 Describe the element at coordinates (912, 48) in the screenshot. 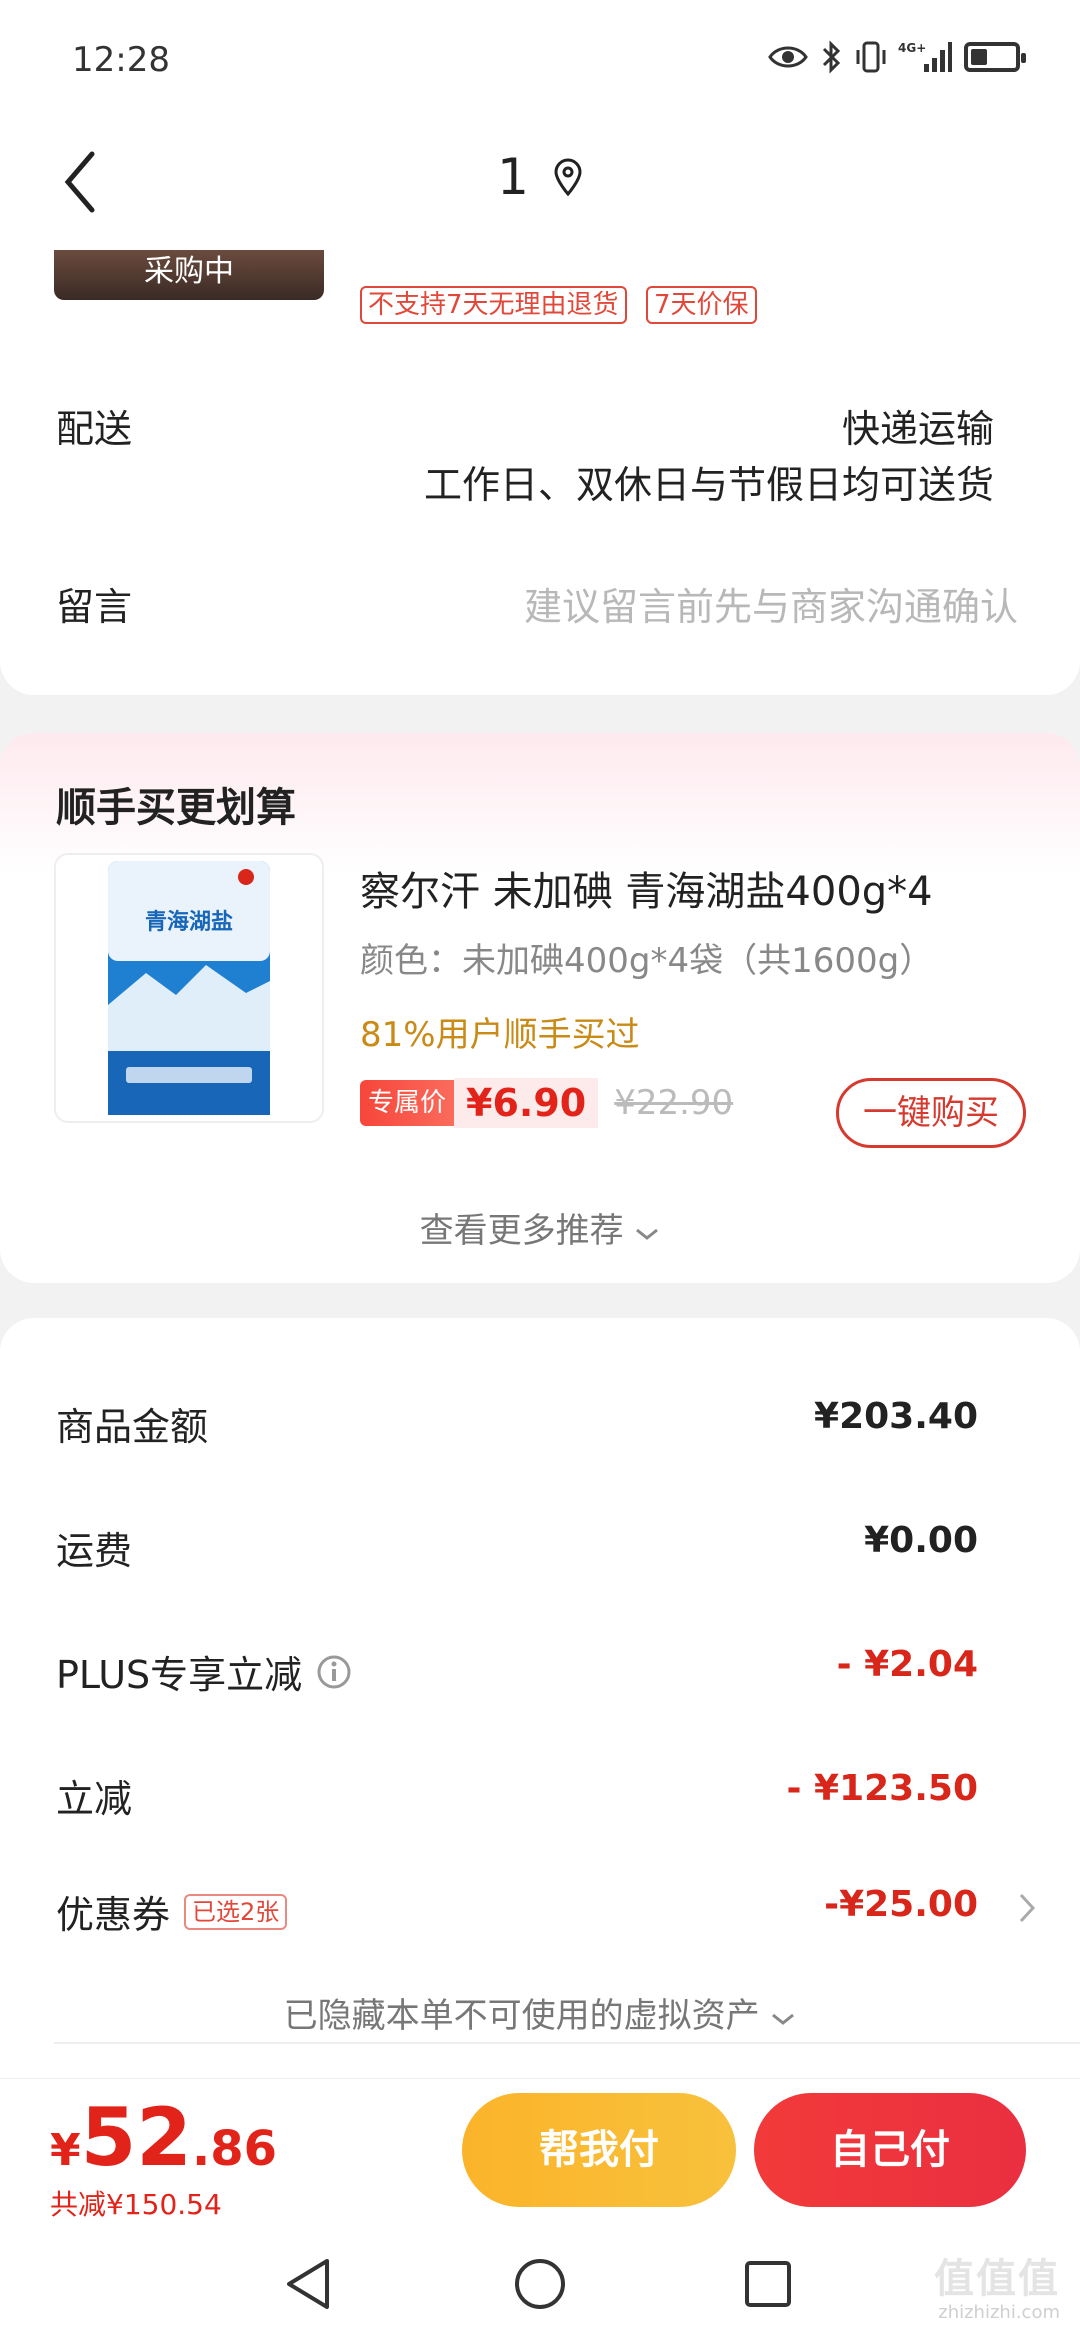

I see `network-type-label: 4G+` at that location.